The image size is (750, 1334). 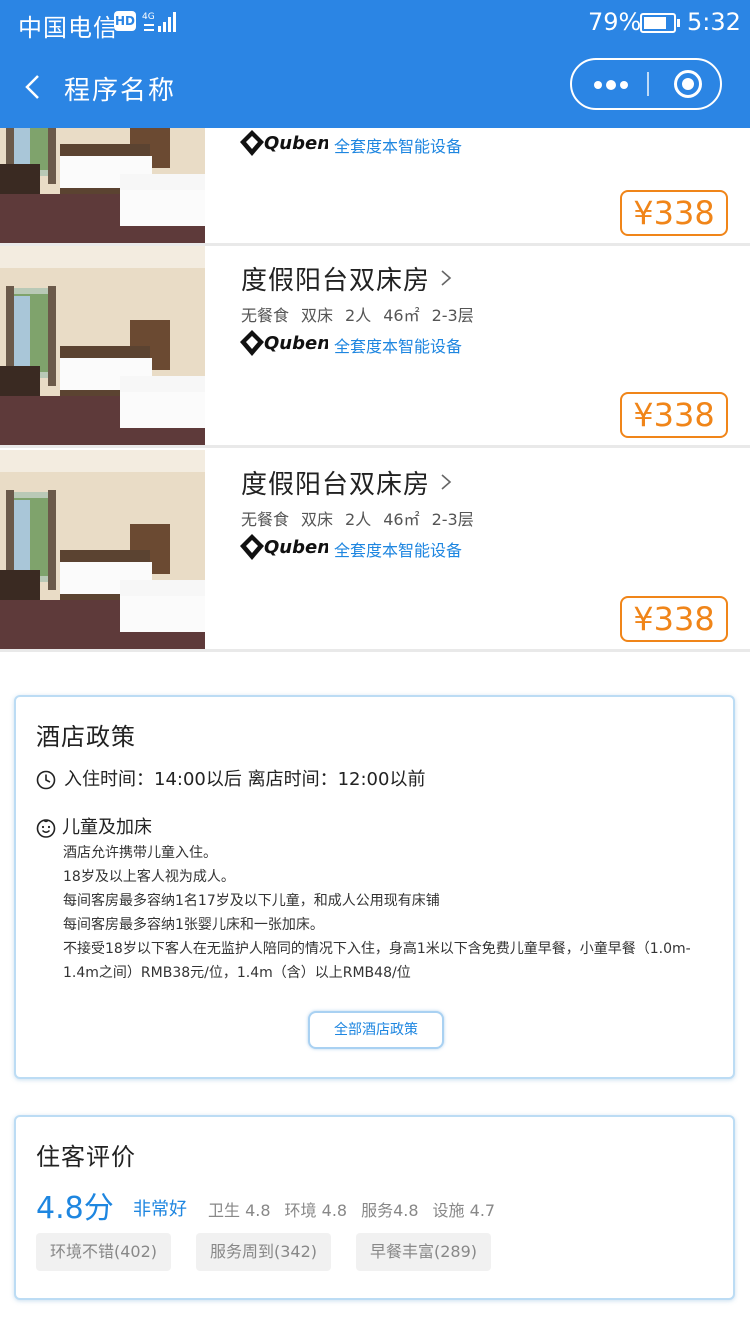 What do you see at coordinates (75, 1208) in the screenshot?
I see `review-score: 4.8分` at bounding box center [75, 1208].